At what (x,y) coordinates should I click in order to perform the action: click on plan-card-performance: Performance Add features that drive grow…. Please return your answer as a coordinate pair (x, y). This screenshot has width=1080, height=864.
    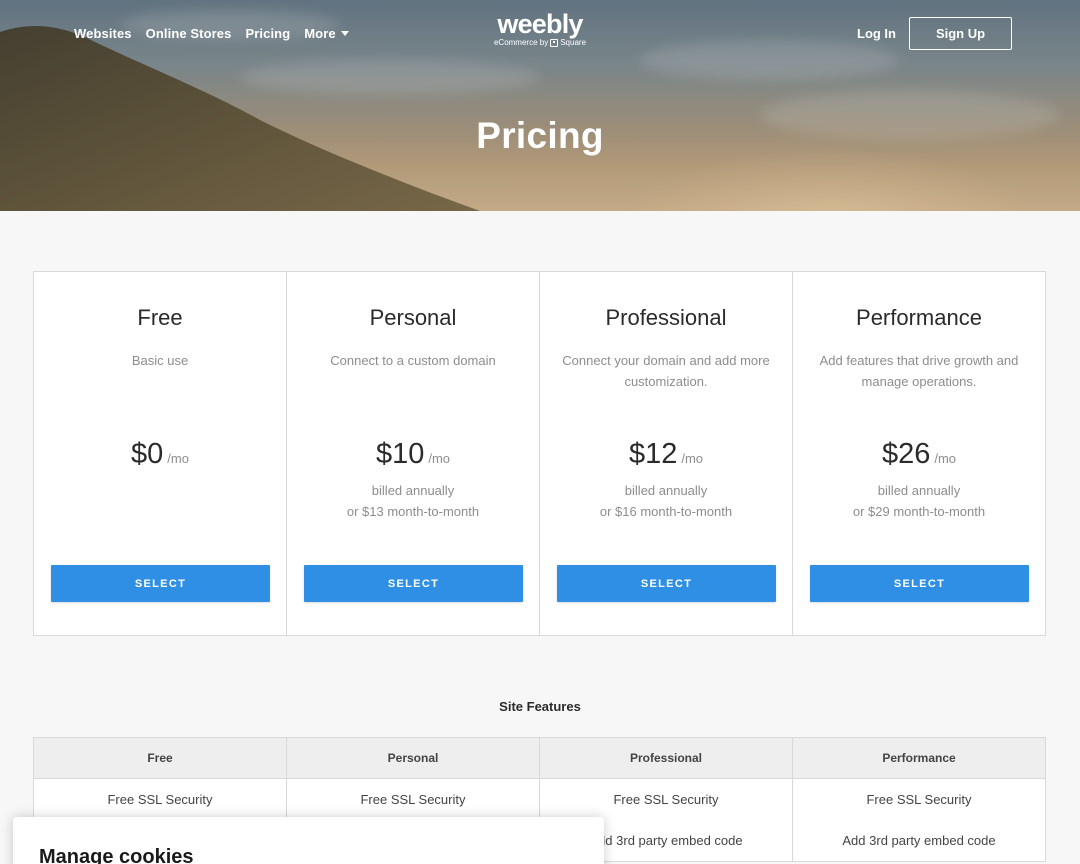
    Looking at the image, I should click on (919, 453).